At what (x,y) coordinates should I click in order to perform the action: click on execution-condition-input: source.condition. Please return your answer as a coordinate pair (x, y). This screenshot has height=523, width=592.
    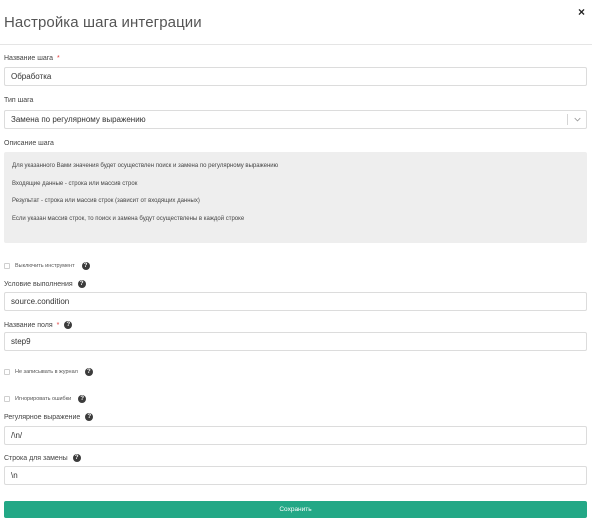
    Looking at the image, I should click on (295, 301).